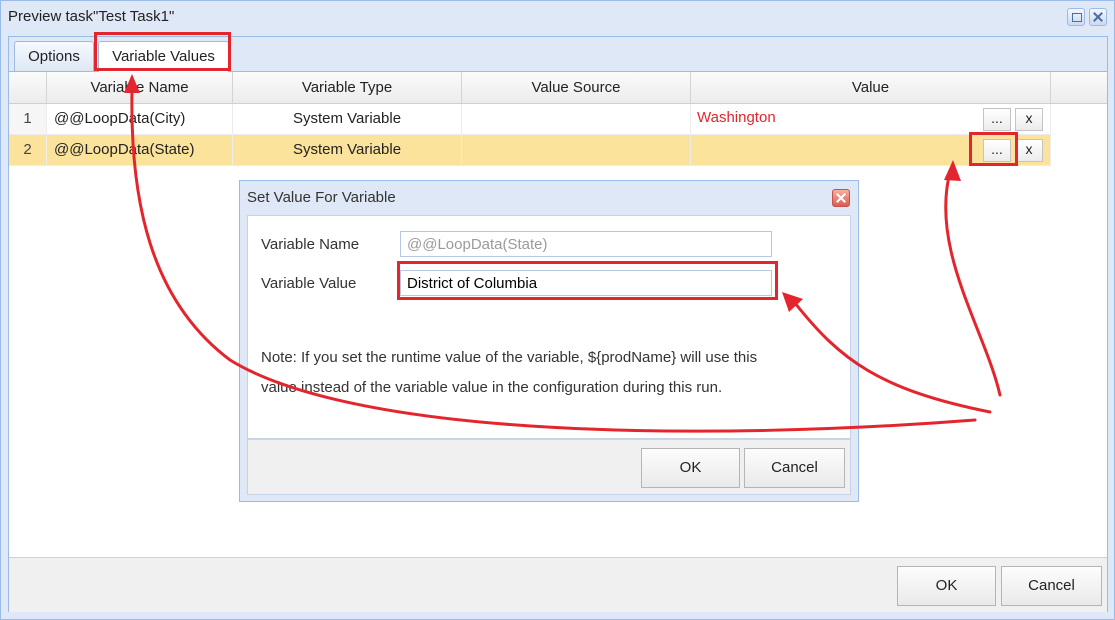  What do you see at coordinates (54, 56) in the screenshot?
I see `tab-options: Options` at bounding box center [54, 56].